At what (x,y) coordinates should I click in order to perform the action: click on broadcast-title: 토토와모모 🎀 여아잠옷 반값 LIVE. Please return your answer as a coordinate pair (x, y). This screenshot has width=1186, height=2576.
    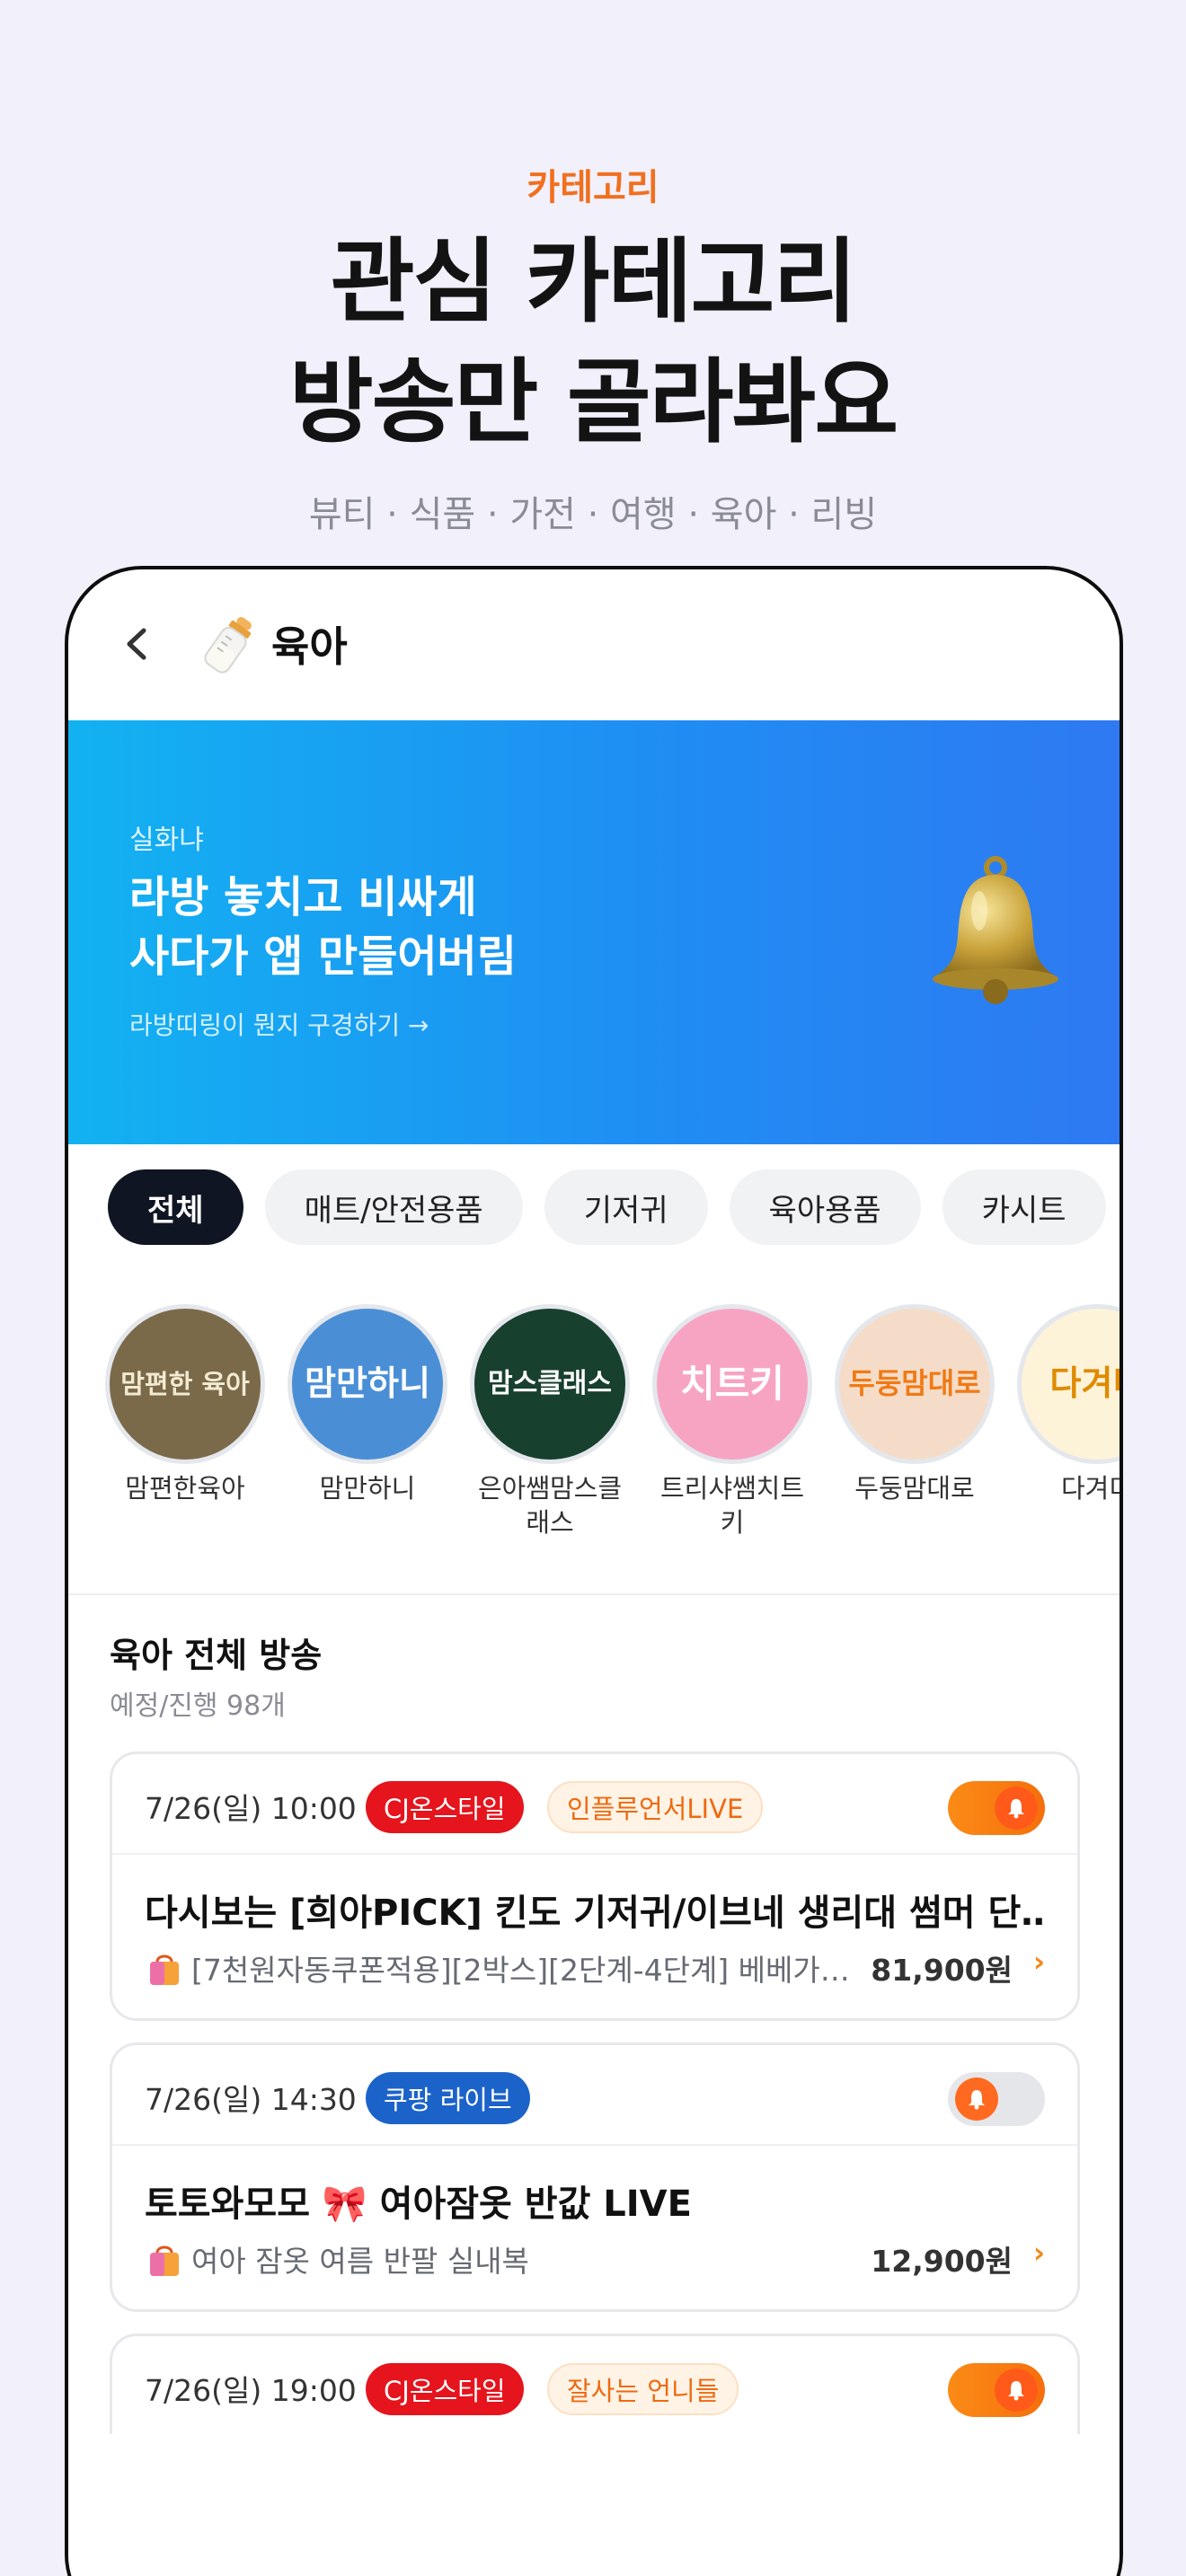
    Looking at the image, I should click on (418, 2204).